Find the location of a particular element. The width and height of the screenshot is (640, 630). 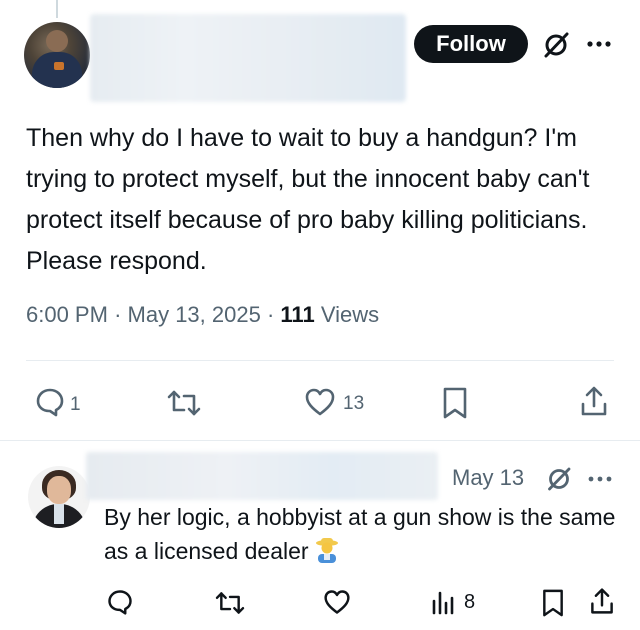

reply-author-avatar is located at coordinates (59, 497).